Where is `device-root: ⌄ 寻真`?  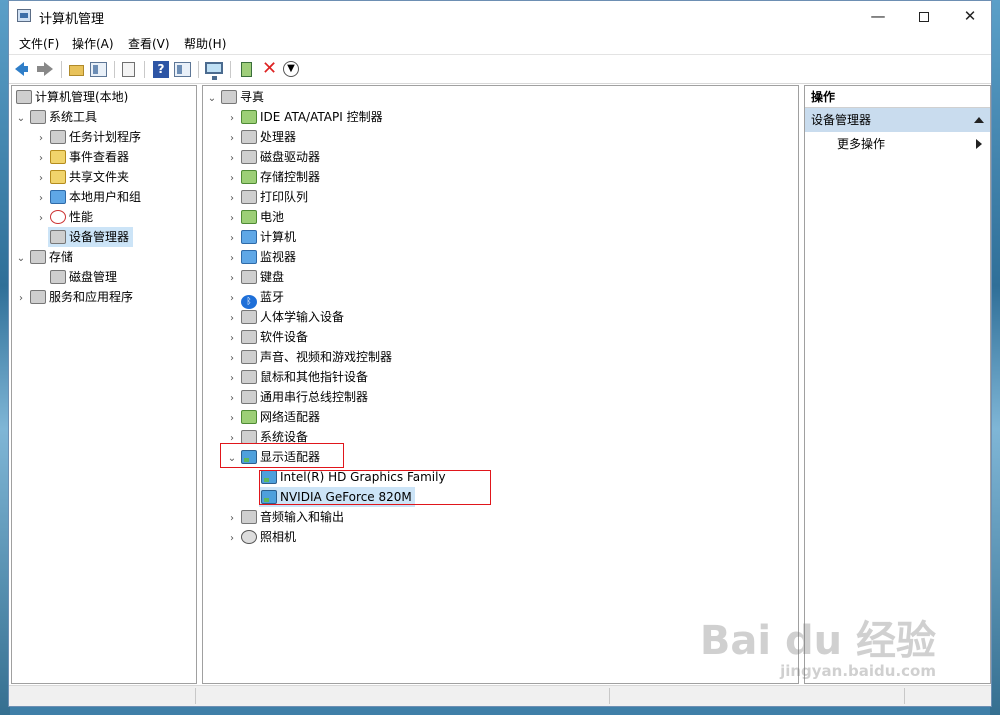
device-root: ⌄ 寻真 is located at coordinates (234, 97).